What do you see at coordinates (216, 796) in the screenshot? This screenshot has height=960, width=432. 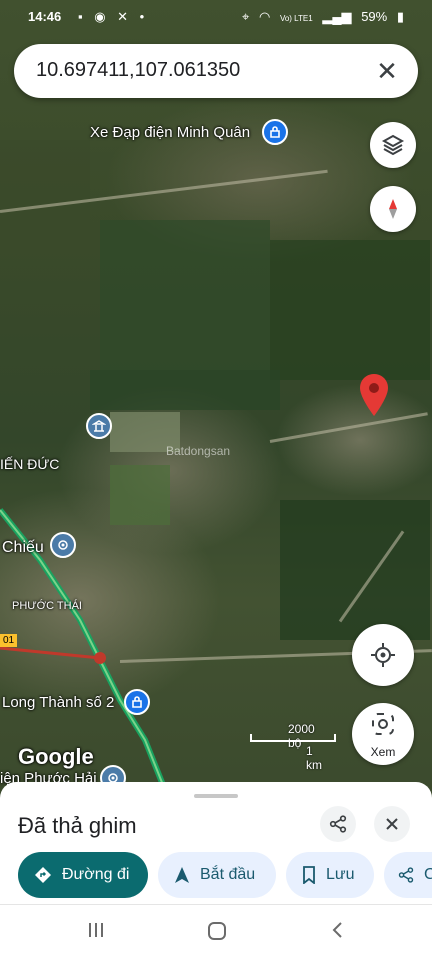 I see `sheet-drag-handle` at bounding box center [216, 796].